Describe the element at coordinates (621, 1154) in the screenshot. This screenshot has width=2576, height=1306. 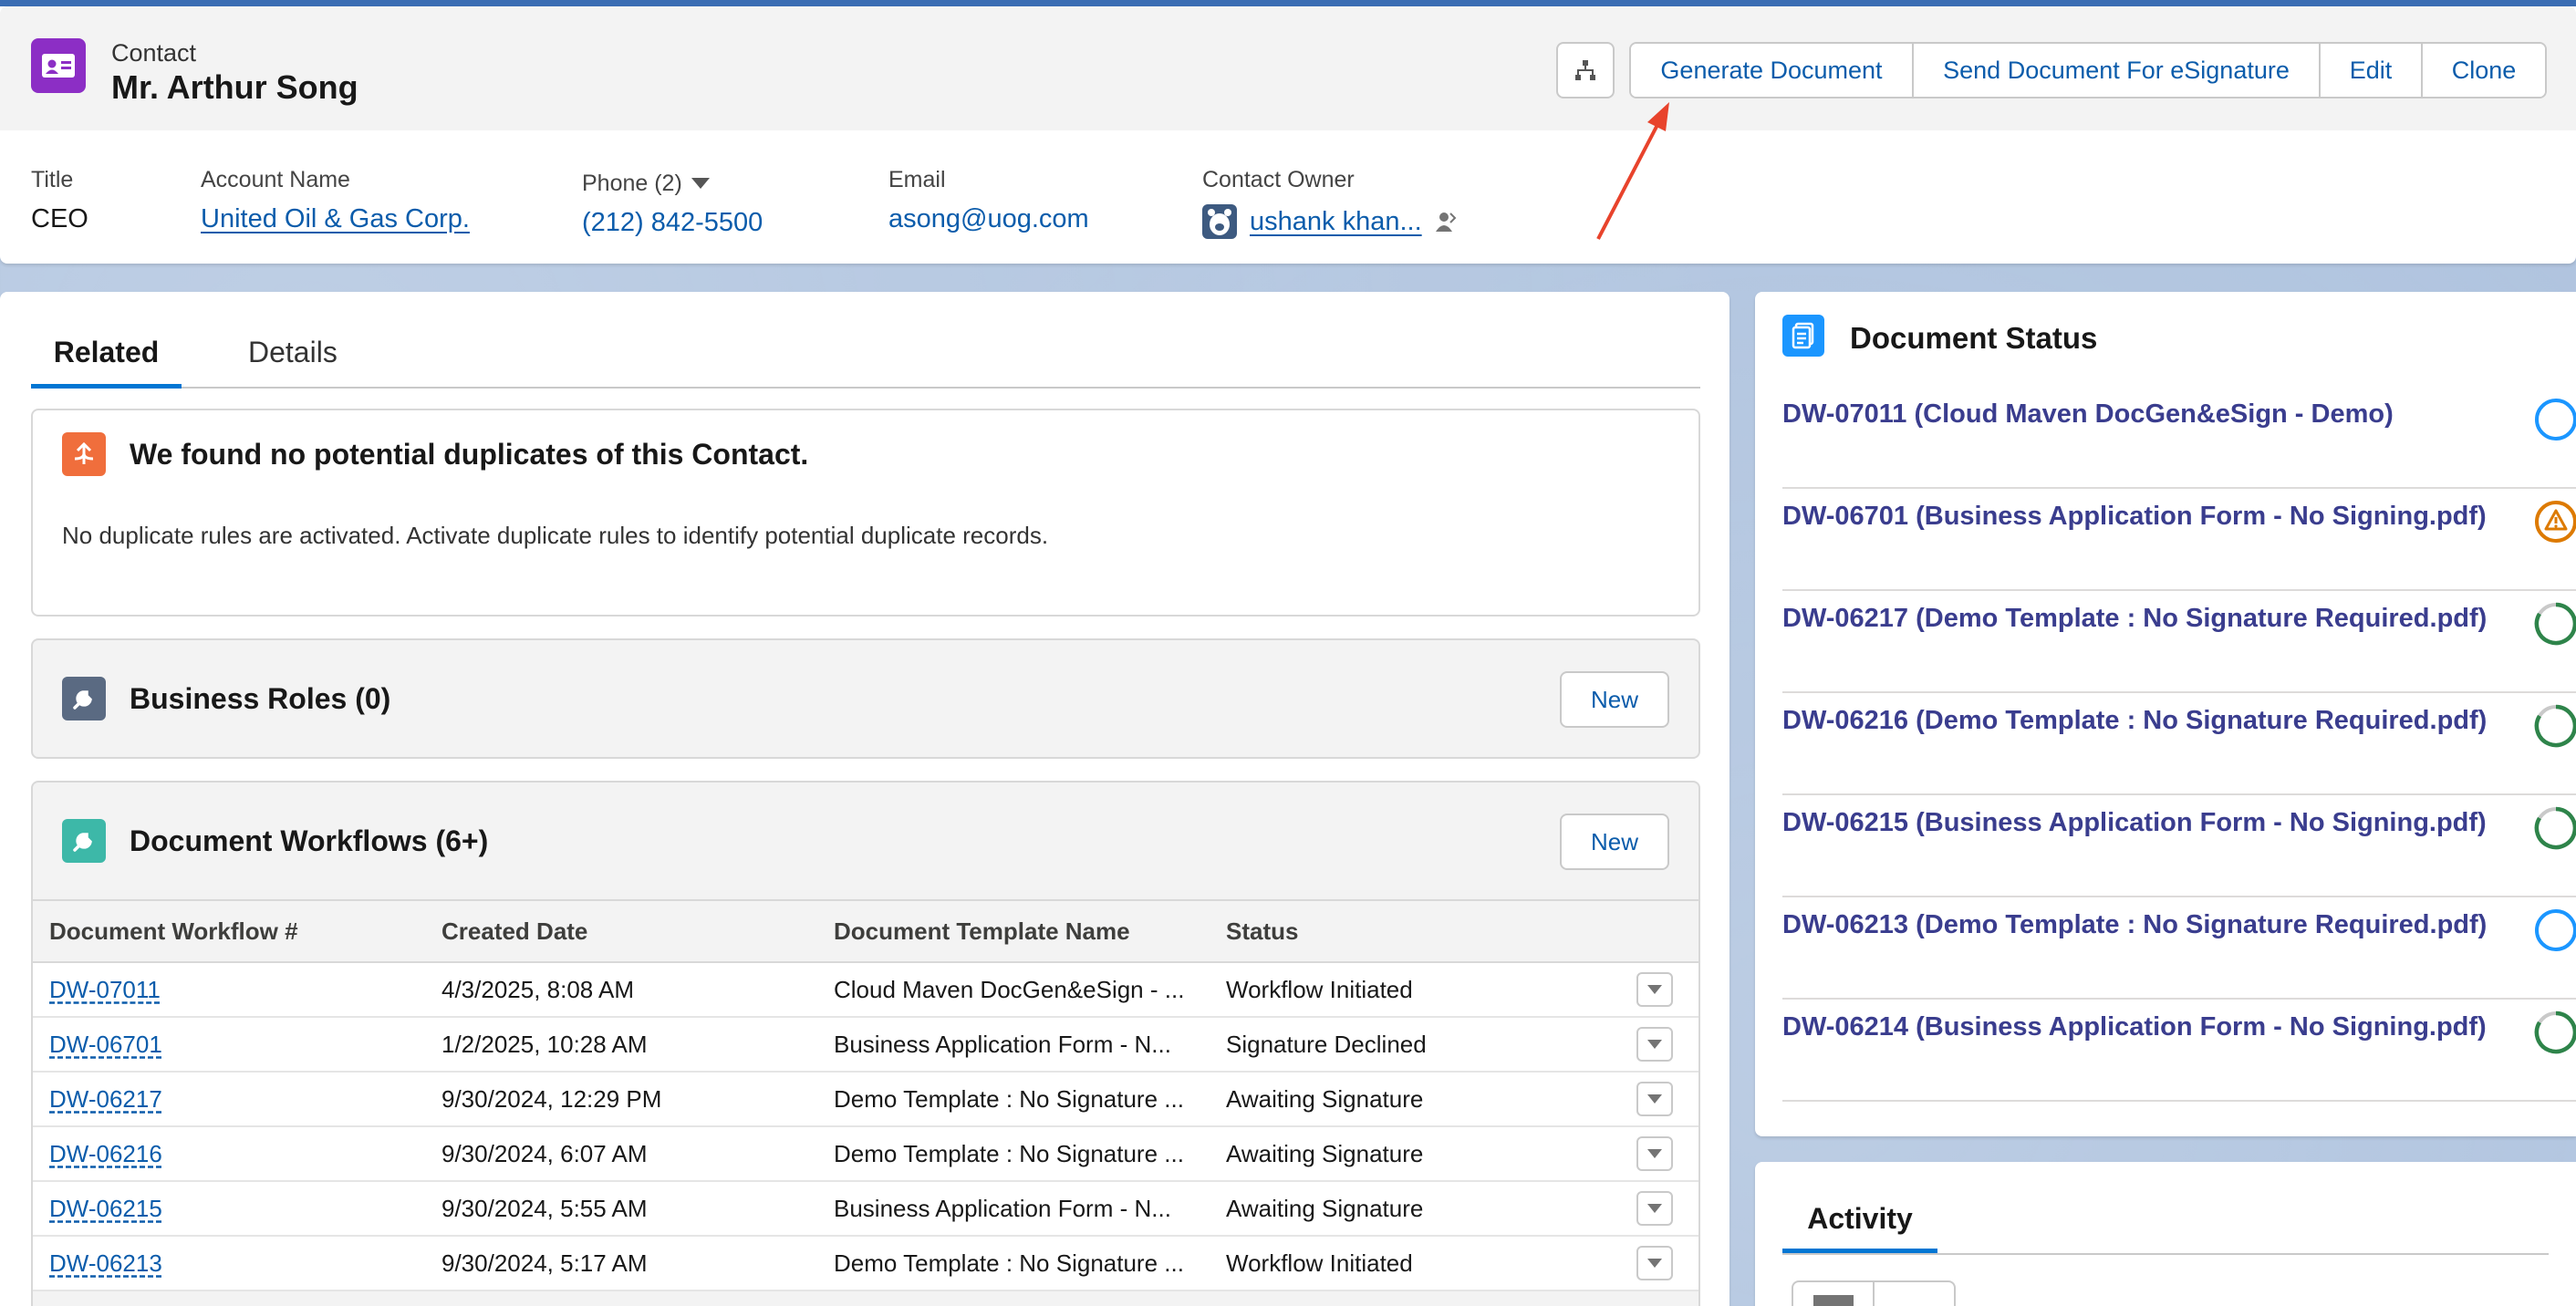
I see `created-date-cell: 9/30/2024, 6:07 AM` at that location.